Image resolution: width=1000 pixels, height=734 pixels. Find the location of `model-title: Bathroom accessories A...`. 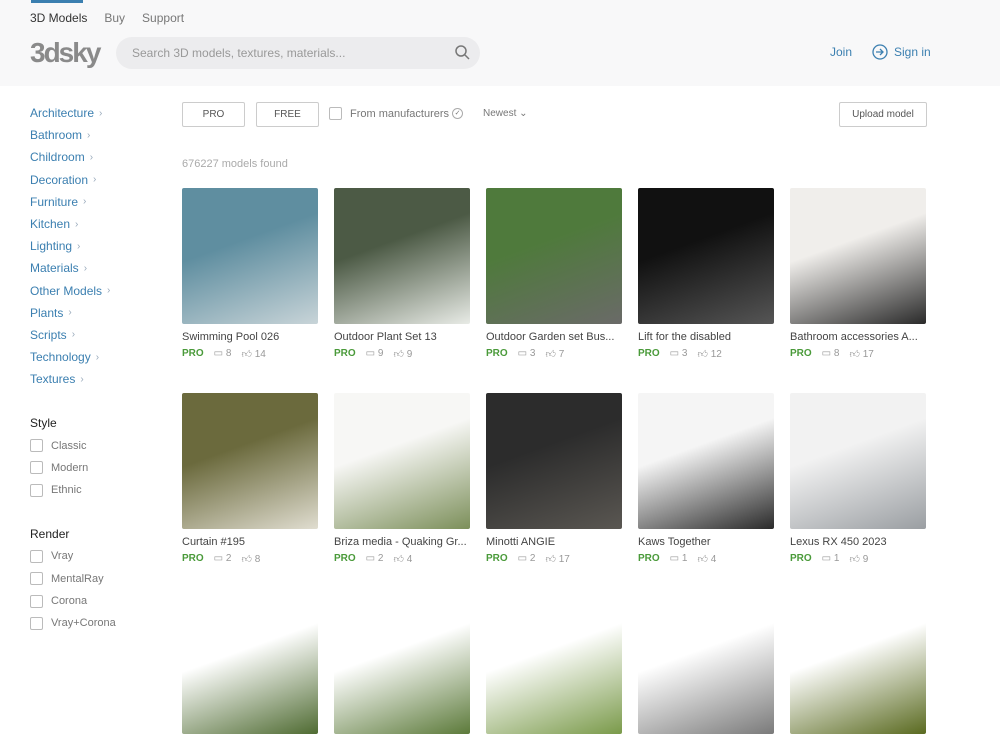

model-title: Bathroom accessories A... is located at coordinates (858, 337).